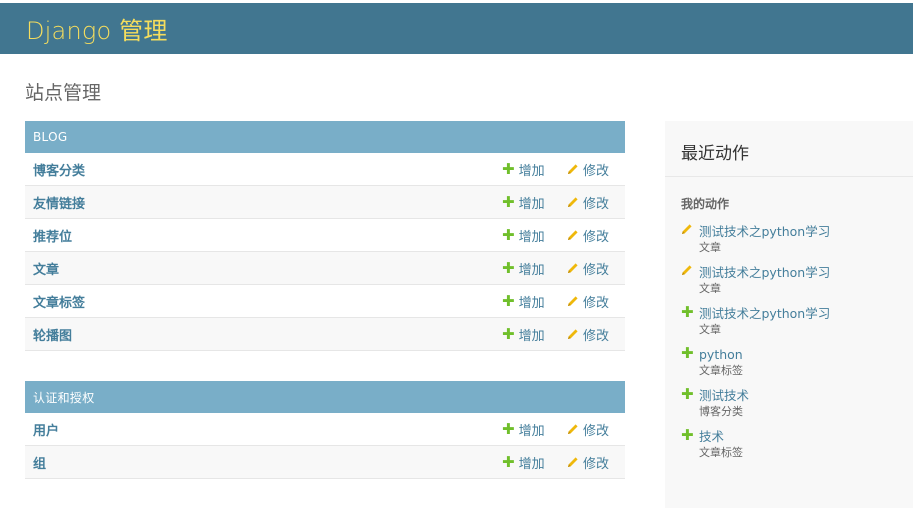 Image resolution: width=913 pixels, height=522 pixels. What do you see at coordinates (705, 204) in the screenshot?
I see `my-actions-heading: 我的动作` at bounding box center [705, 204].